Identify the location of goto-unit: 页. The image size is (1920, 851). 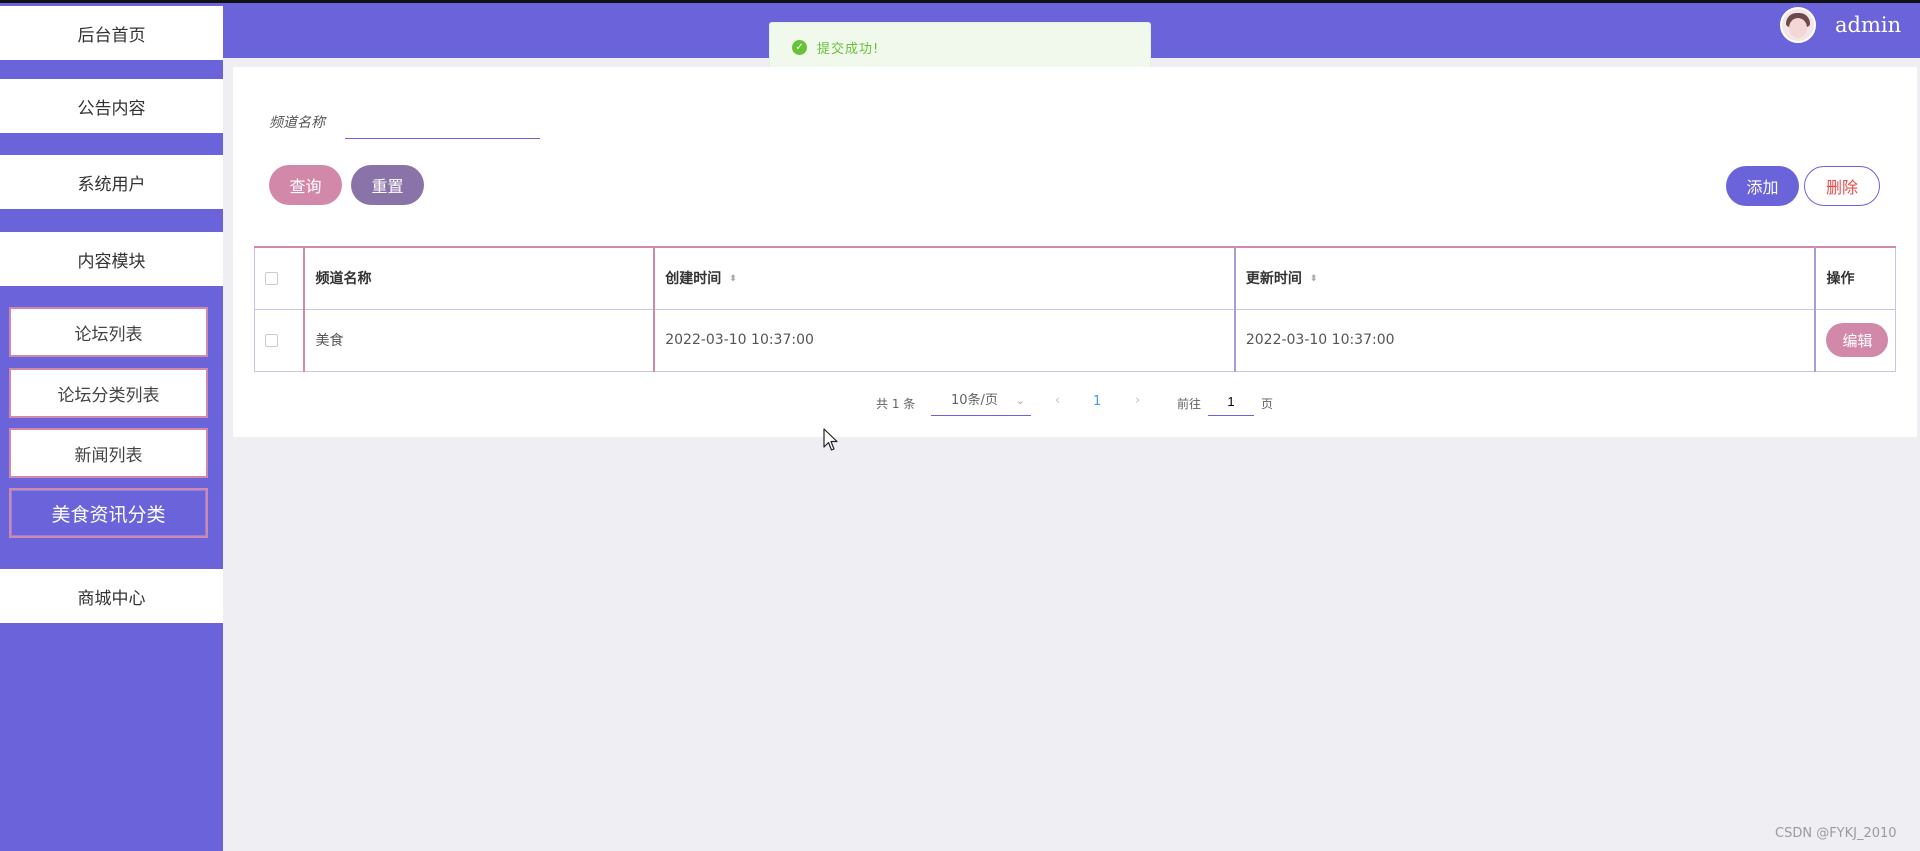
(1267, 404).